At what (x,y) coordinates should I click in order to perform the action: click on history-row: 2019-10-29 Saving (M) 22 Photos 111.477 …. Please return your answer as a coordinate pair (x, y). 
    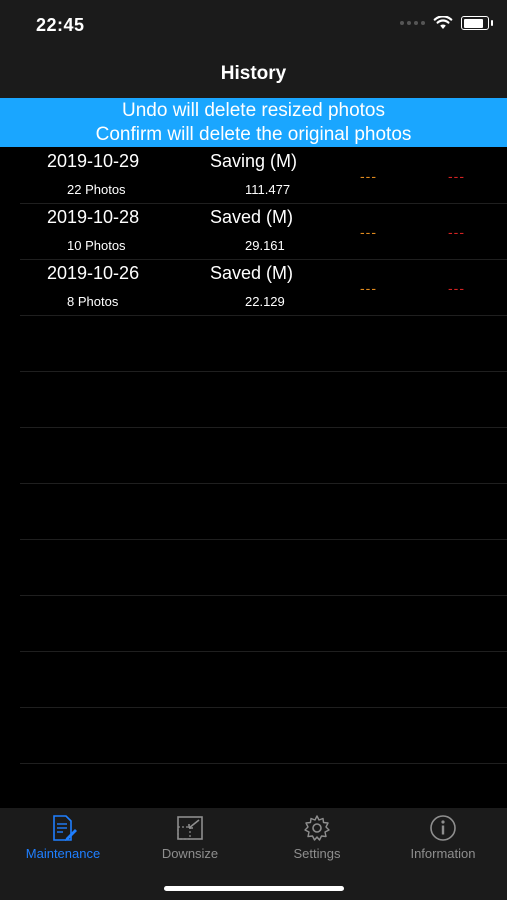
    Looking at the image, I should click on (263, 176).